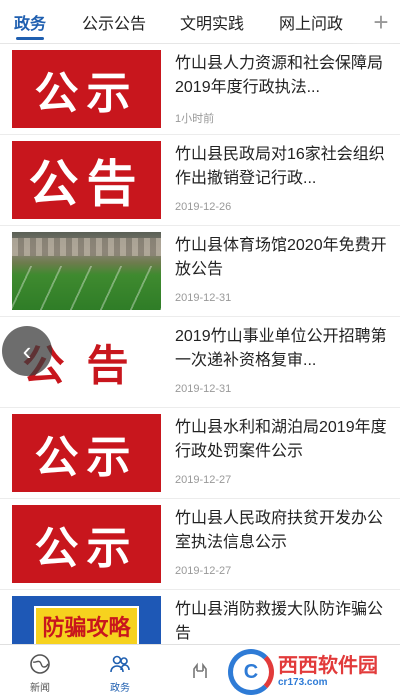 Image resolution: width=400 pixels, height=700 pixels. I want to click on top-tab-bar: 政务 公示公告 文明实践 网上问政 +, so click(200, 22).